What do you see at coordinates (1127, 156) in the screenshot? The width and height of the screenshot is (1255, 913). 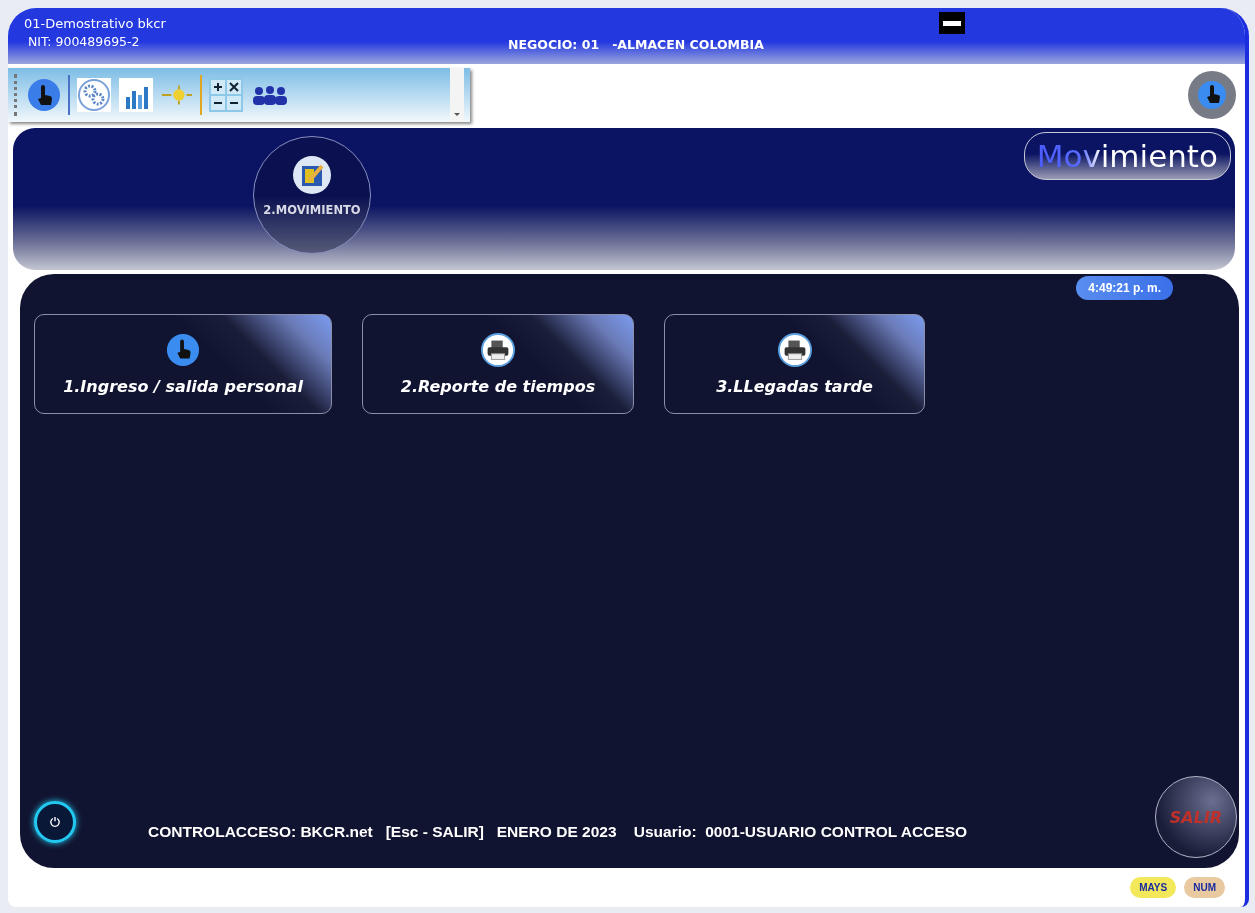 I see `module-title: Movimiento` at bounding box center [1127, 156].